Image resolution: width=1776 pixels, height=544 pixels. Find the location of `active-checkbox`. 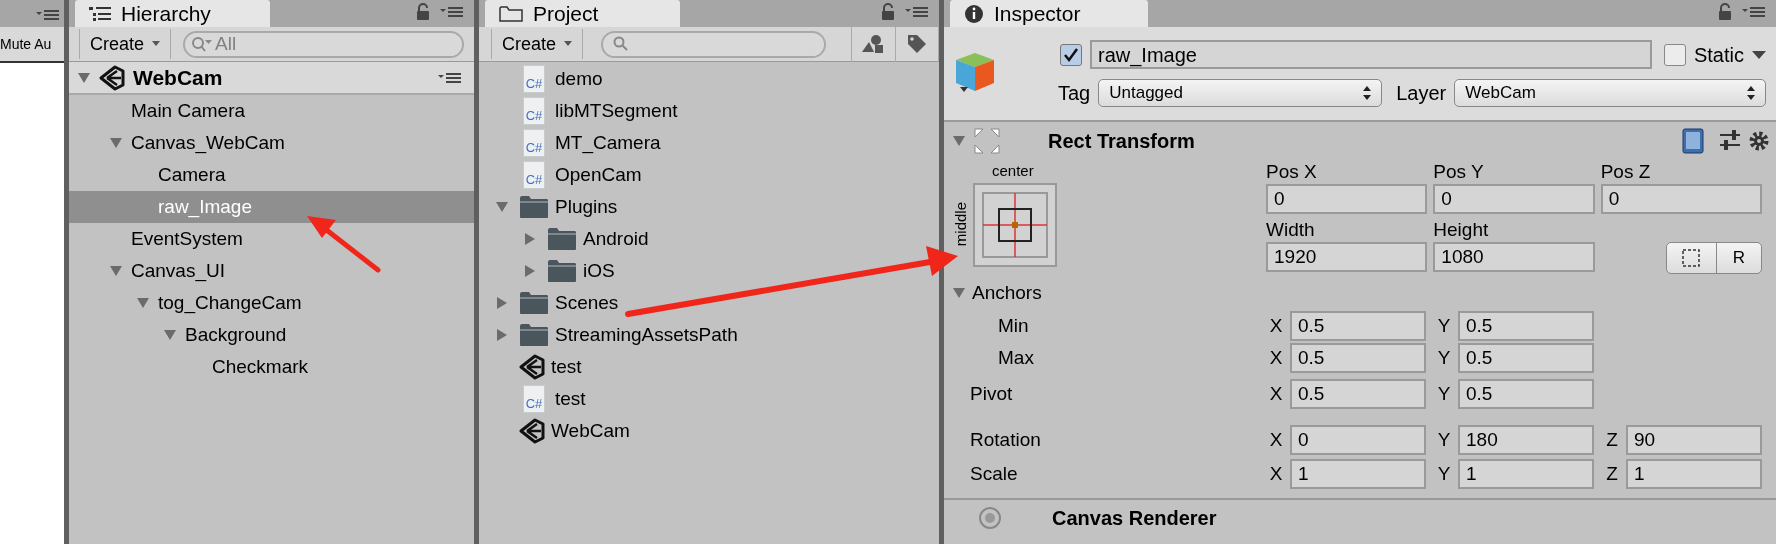

active-checkbox is located at coordinates (1071, 54).